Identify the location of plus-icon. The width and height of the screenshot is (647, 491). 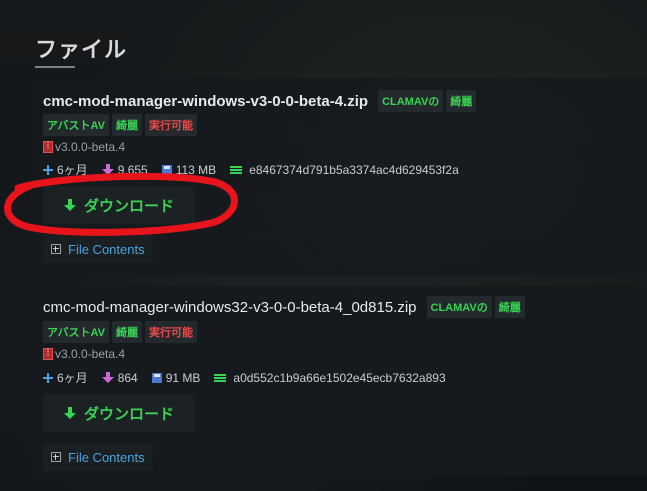
(48, 377).